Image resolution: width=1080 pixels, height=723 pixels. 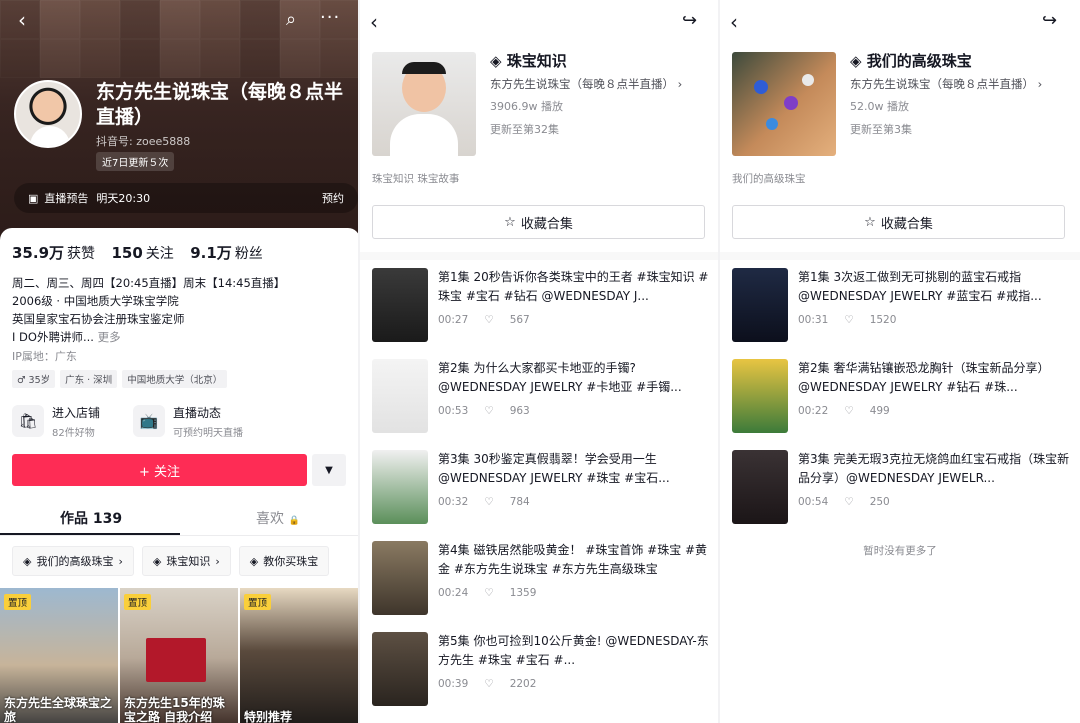 What do you see at coordinates (870, 222) in the screenshot?
I see `star-icon: ☆` at bounding box center [870, 222].